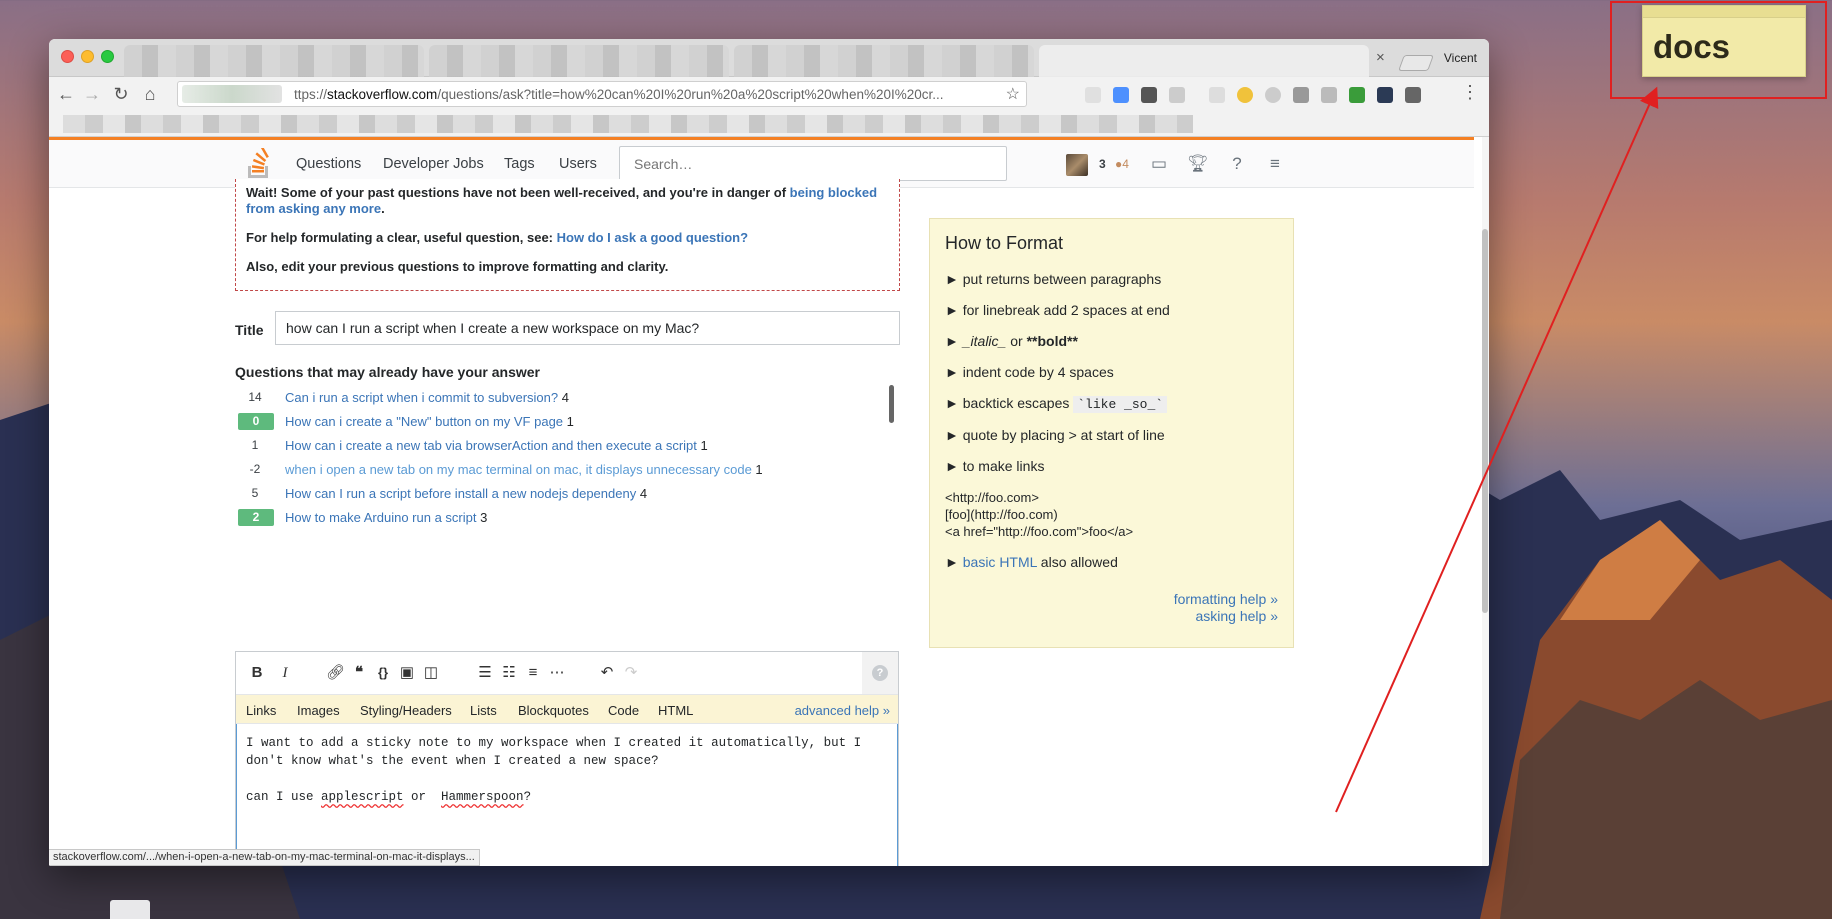 The height and width of the screenshot is (919, 1832). What do you see at coordinates (1204, 61) in the screenshot?
I see `browser-tab-active` at bounding box center [1204, 61].